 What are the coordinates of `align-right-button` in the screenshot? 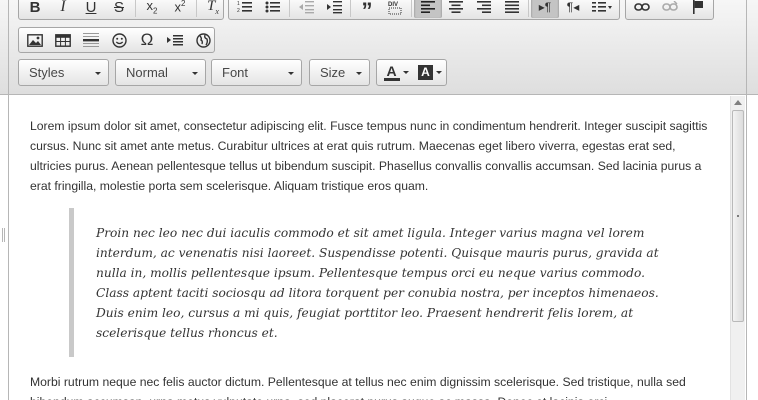 It's located at (484, 9).